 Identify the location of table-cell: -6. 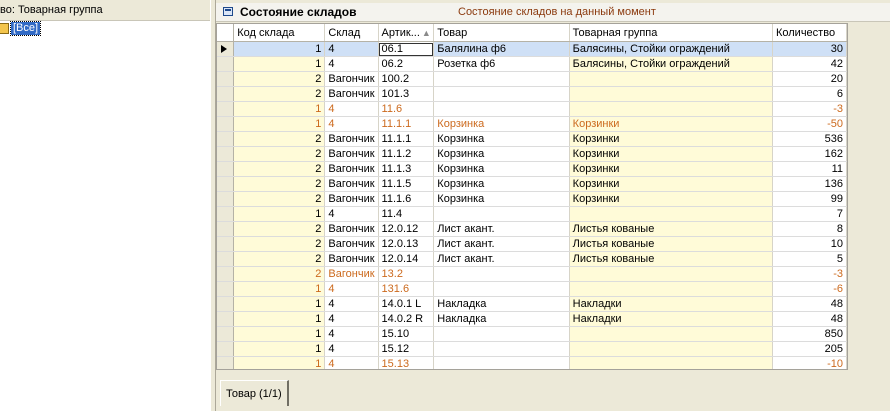
(809, 289).